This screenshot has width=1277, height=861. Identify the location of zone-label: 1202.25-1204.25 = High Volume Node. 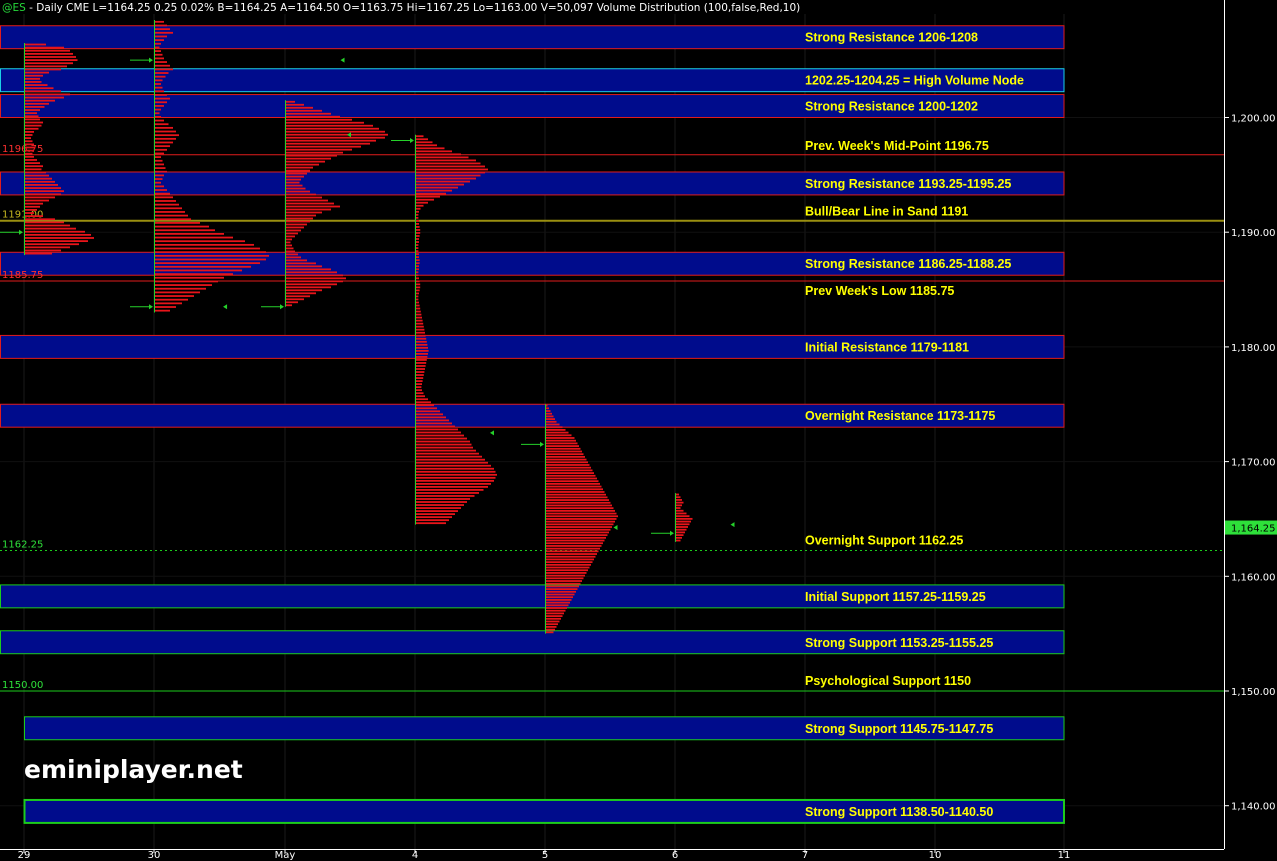
(914, 81).